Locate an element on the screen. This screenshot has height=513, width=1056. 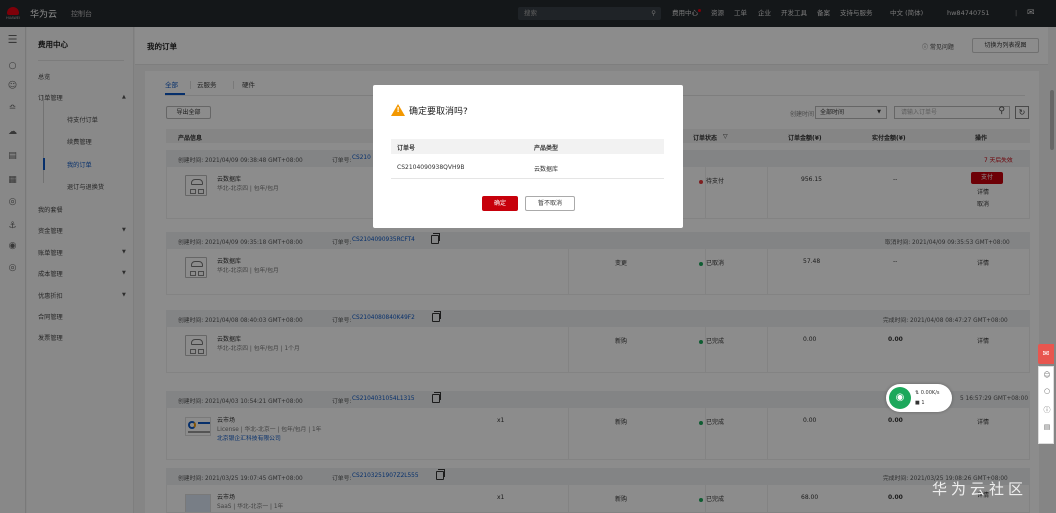
network-speed-widget: ◉ ⇅ 0.00K/s ■ 1 is located at coordinates (919, 398).